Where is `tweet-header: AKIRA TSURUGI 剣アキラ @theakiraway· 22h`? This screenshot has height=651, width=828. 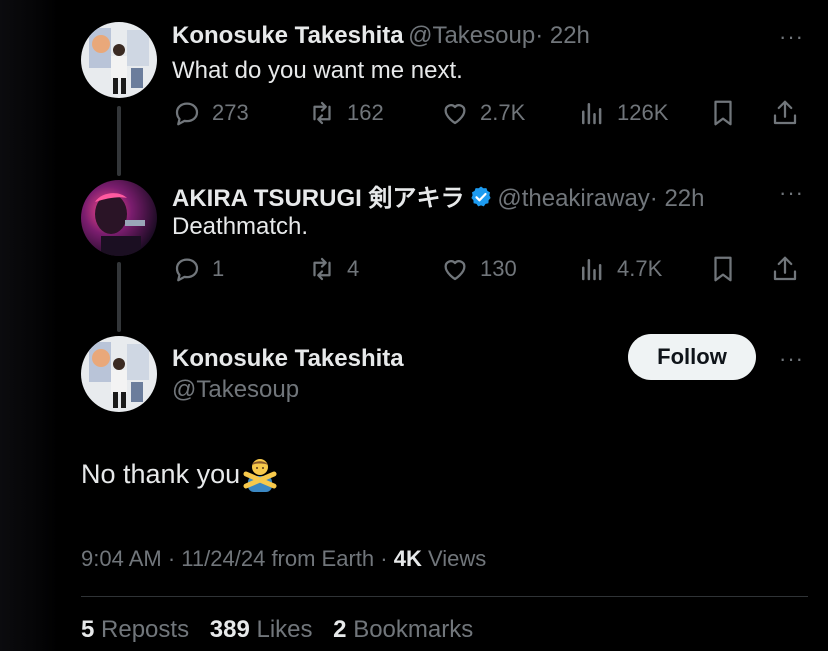
tweet-header: AKIRA TSURUGI 剣アキラ @theakiraway· 22h is located at coordinates (438, 195).